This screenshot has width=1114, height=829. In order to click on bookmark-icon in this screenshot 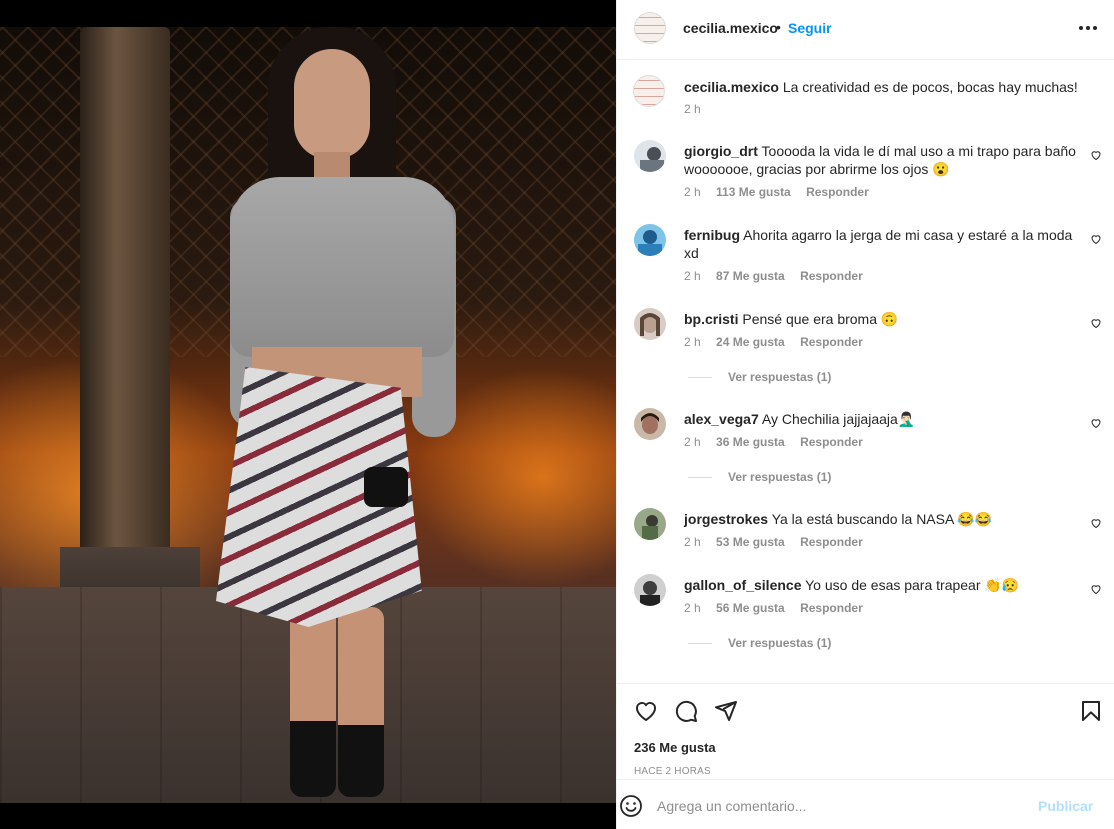, I will do `click(1091, 711)`.